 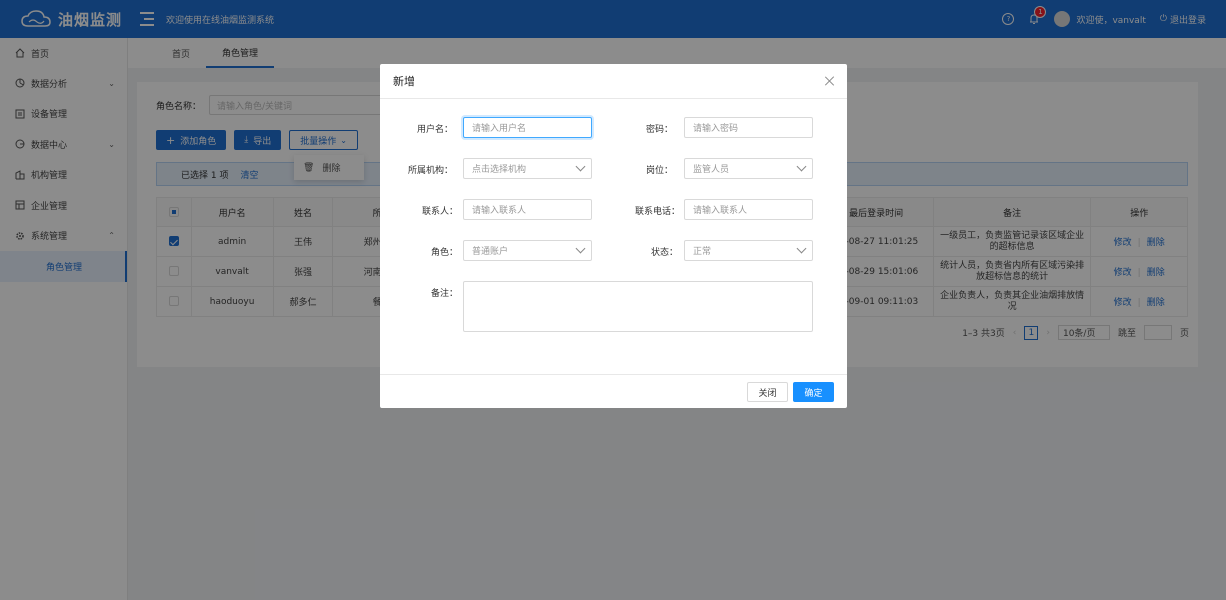 What do you see at coordinates (659, 171) in the screenshot?
I see `post-label: 岗位：` at bounding box center [659, 171].